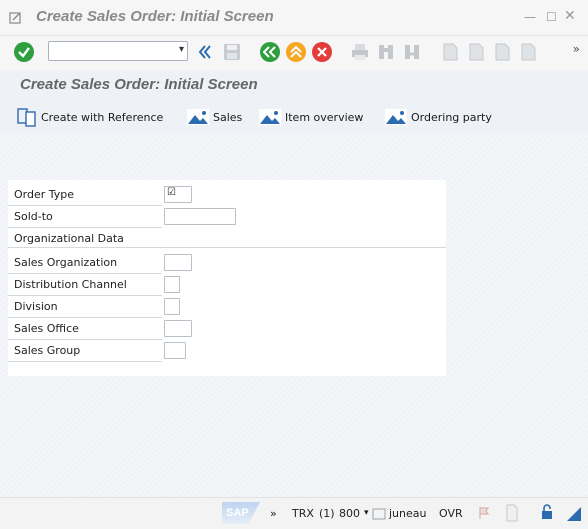 This screenshot has height=529, width=588. I want to click on sales-office-label: Sales Office, so click(46, 328).